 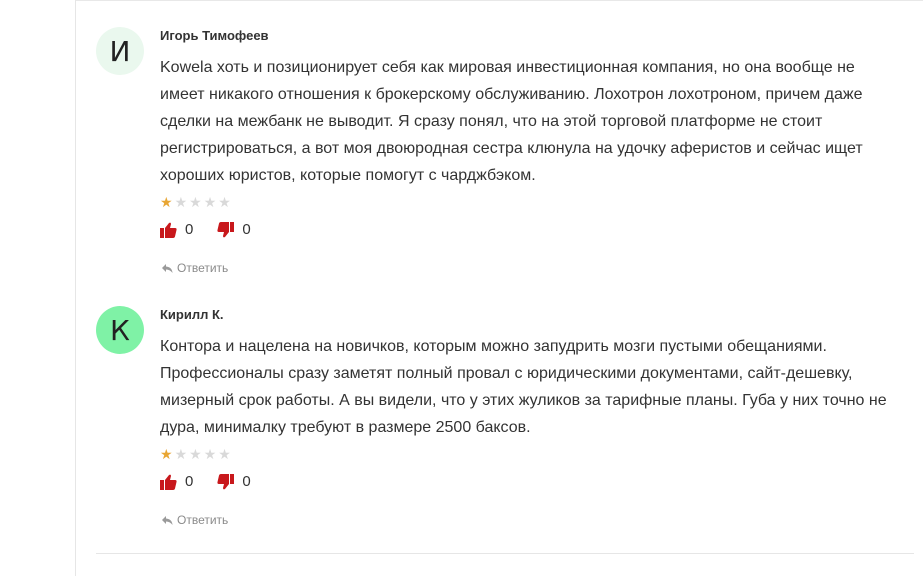 What do you see at coordinates (75, 288) in the screenshot?
I see `content-left-border` at bounding box center [75, 288].